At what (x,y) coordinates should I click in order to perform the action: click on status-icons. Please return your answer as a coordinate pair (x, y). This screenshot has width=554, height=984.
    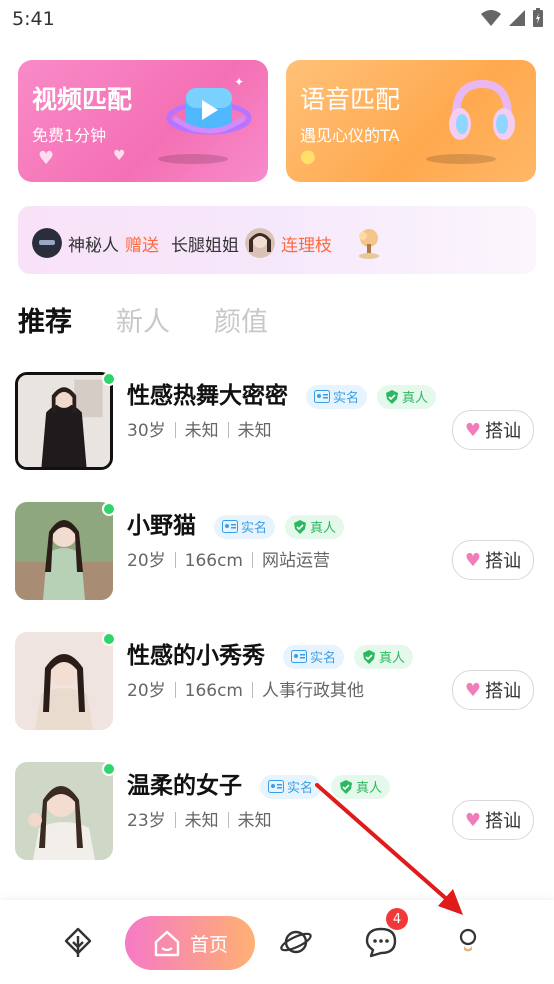
    Looking at the image, I should click on (512, 18).